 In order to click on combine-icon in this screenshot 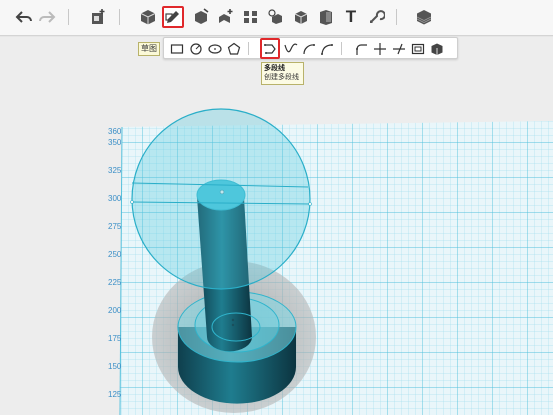, I will do `click(276, 17)`.